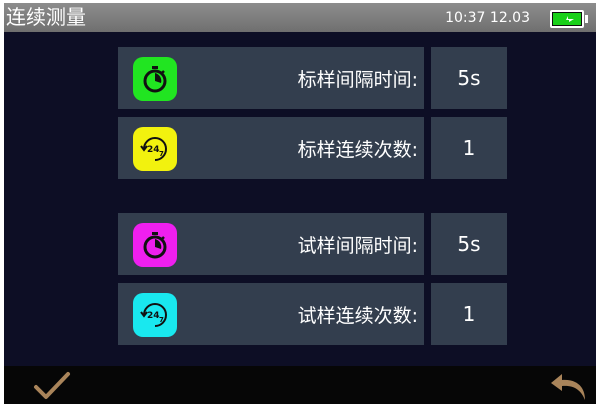 Image resolution: width=600 pixels, height=406 pixels. Describe the element at coordinates (465, 18) in the screenshot. I see `status-time: 10:37` at that location.